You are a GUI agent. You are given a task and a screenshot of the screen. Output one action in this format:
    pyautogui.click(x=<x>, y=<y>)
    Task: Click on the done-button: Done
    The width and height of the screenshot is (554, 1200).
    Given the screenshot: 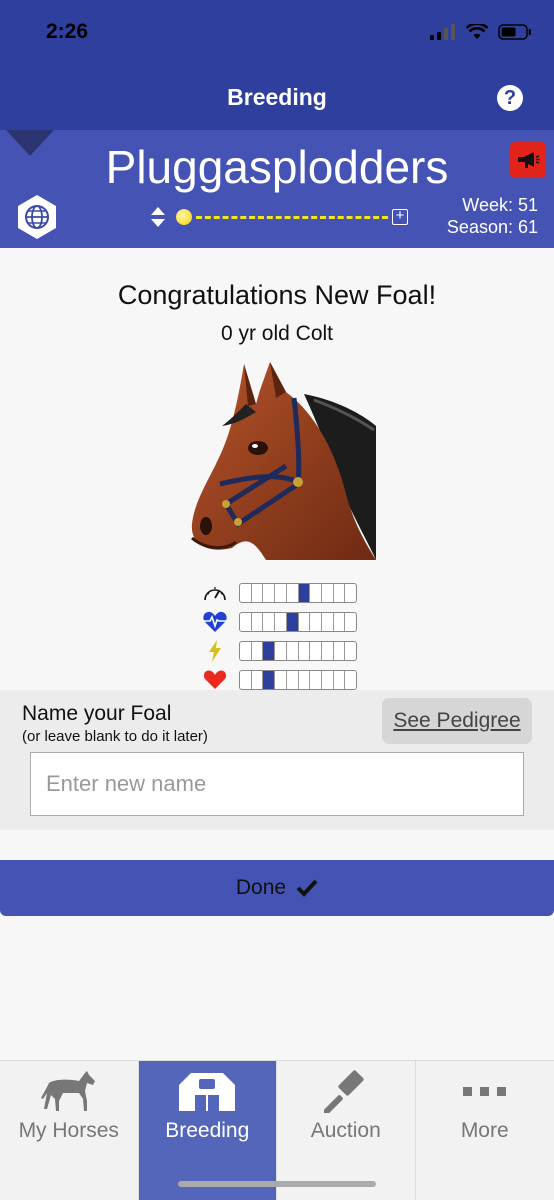 What is the action you would take?
    pyautogui.click(x=277, y=888)
    